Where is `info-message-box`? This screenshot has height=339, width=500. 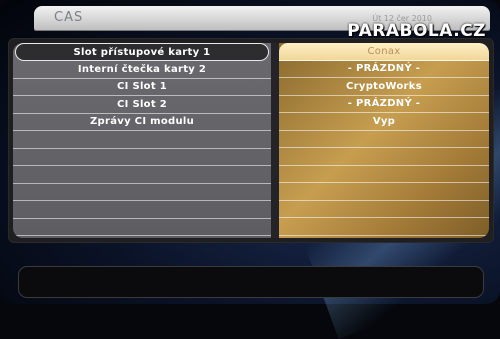 info-message-box is located at coordinates (251, 282).